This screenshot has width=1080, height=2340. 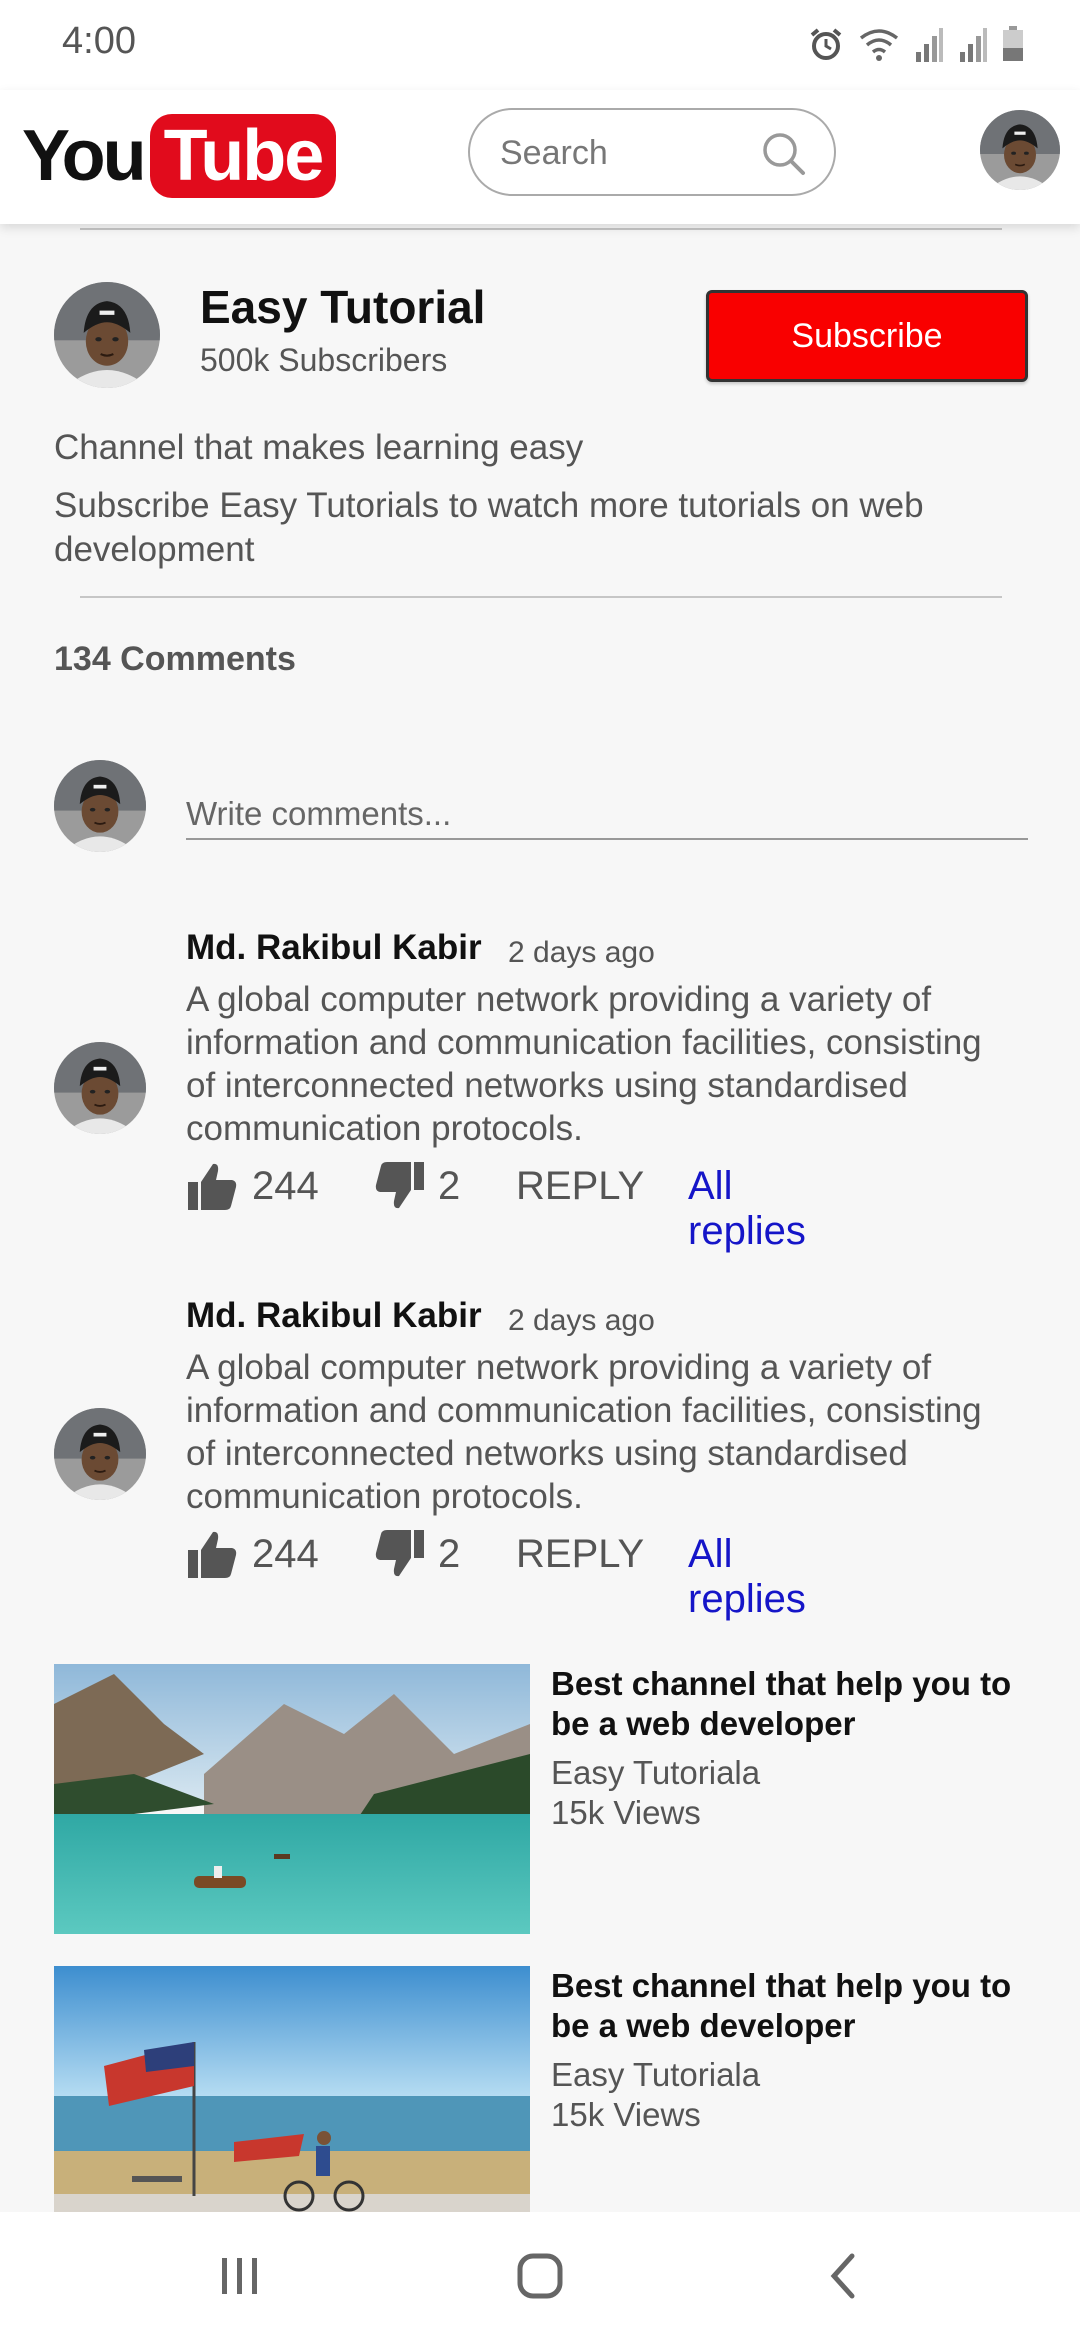 What do you see at coordinates (342, 307) in the screenshot?
I see `channel-name: Easy Tutorial` at bounding box center [342, 307].